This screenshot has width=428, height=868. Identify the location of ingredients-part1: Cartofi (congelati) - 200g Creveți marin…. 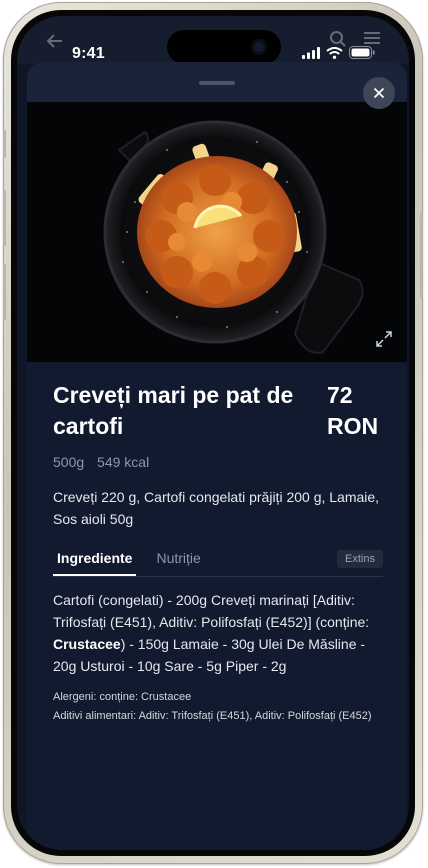
(211, 611).